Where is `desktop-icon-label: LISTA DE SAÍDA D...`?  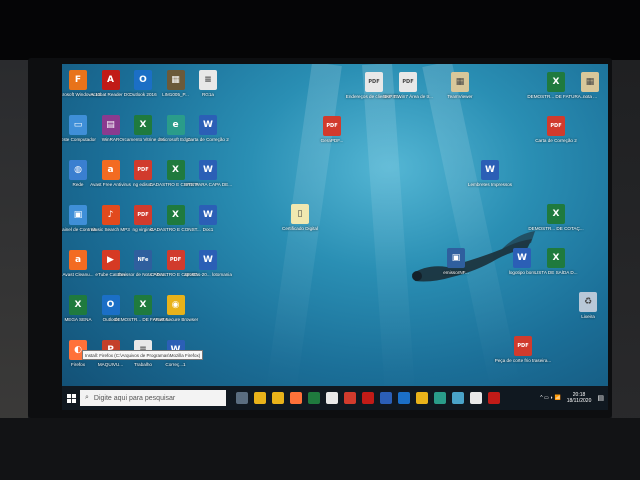
desktop-icon-label: LISTA DE SAÍDA D... is located at coordinates (556, 272).